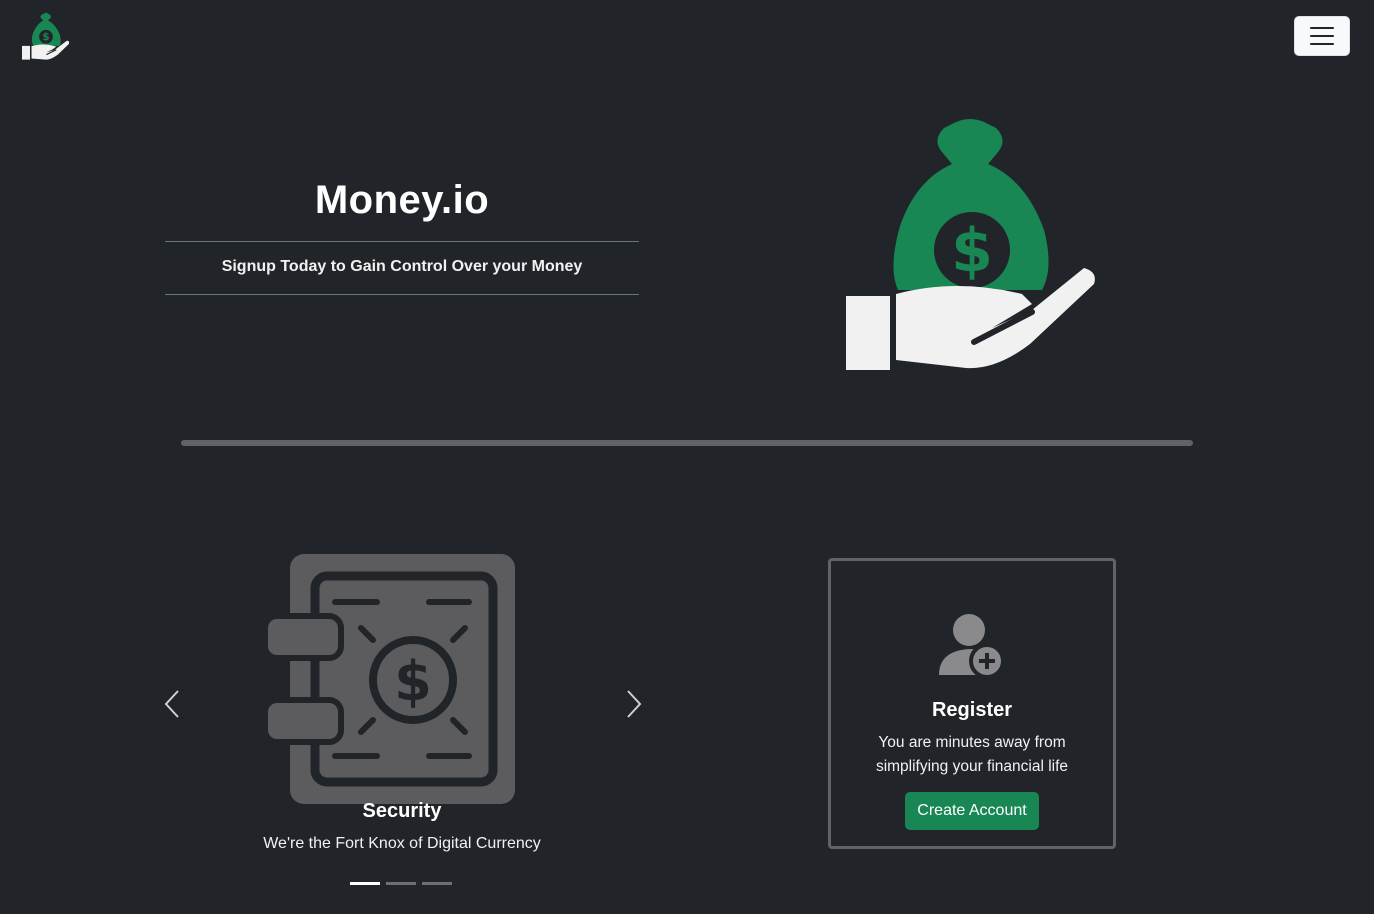 Image resolution: width=1374 pixels, height=914 pixels. What do you see at coordinates (972, 645) in the screenshot?
I see `user-add-icon` at bounding box center [972, 645].